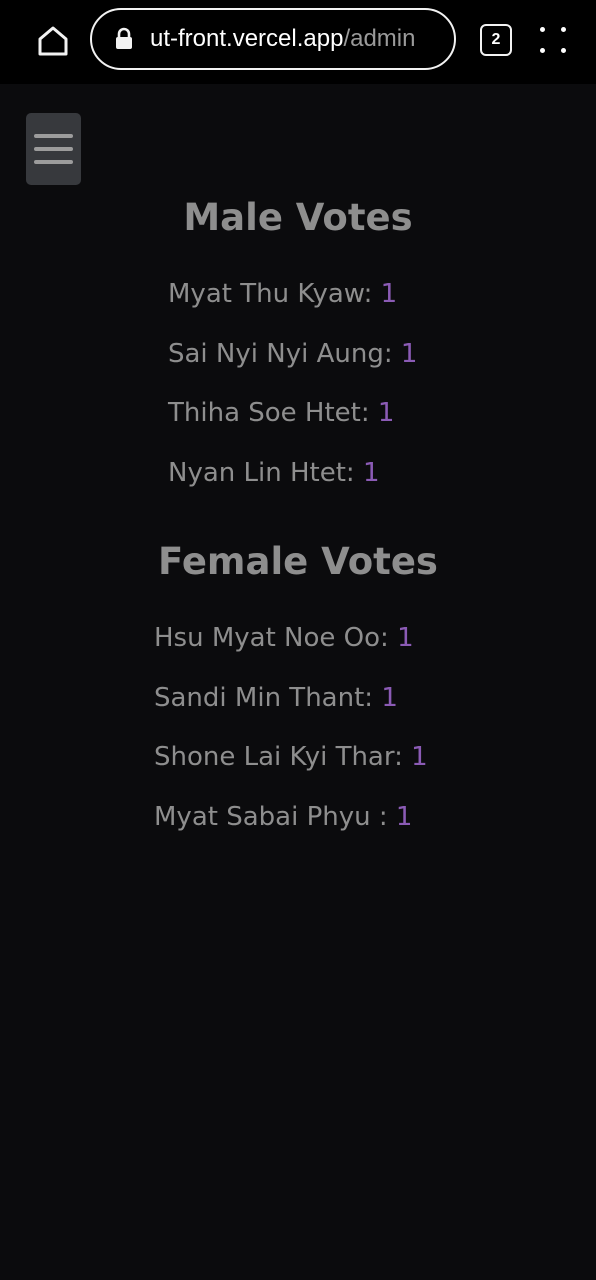 Image resolution: width=596 pixels, height=1280 pixels. I want to click on vote-item: Thiha Soe Htet: 1, so click(292, 427).